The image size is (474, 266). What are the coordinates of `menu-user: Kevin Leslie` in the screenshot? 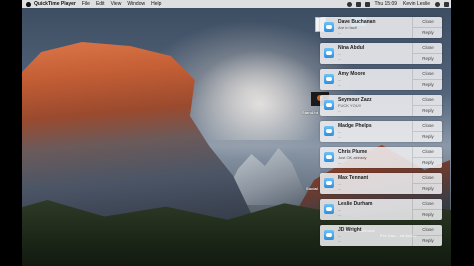 It's located at (416, 4).